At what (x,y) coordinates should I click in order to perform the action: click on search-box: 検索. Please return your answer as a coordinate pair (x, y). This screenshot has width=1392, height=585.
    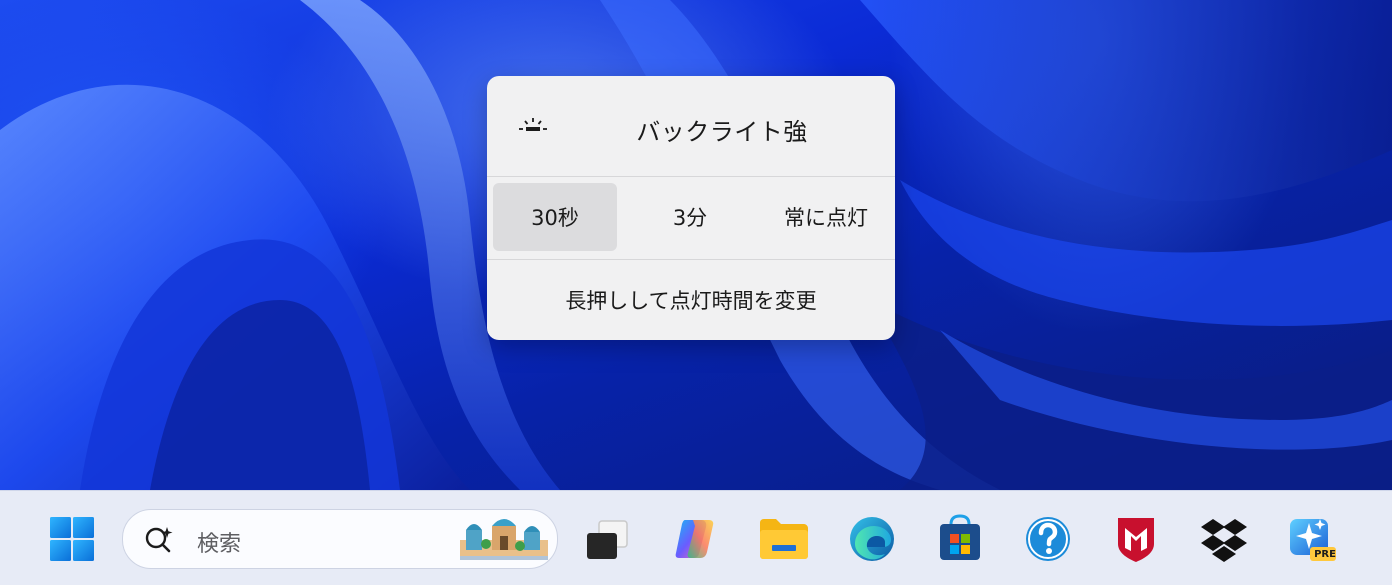
    Looking at the image, I should click on (340, 539).